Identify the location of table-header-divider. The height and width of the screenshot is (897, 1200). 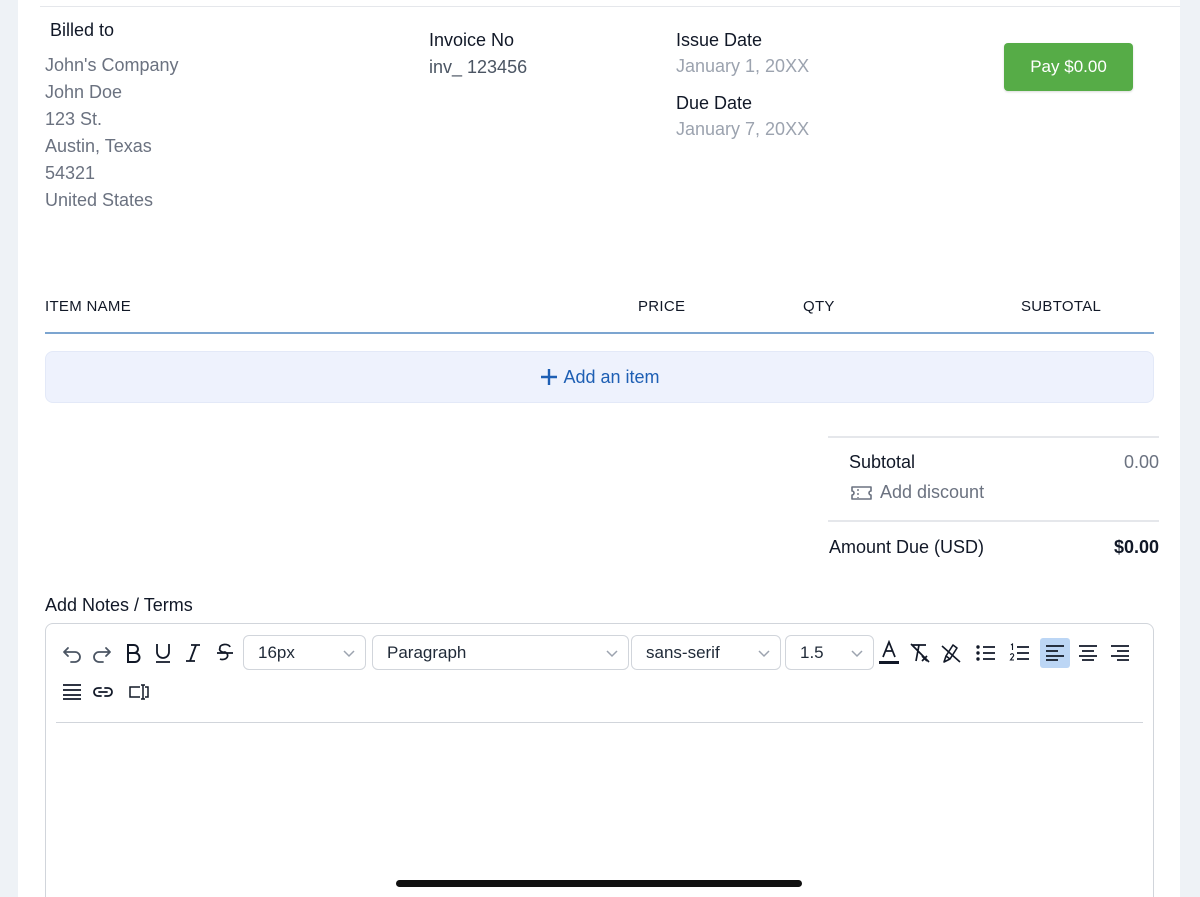
(599, 333).